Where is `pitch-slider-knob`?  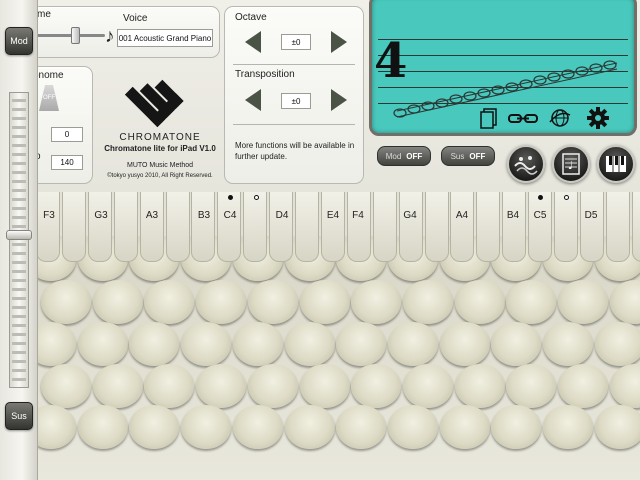
pitch-slider-knob is located at coordinates (19, 235).